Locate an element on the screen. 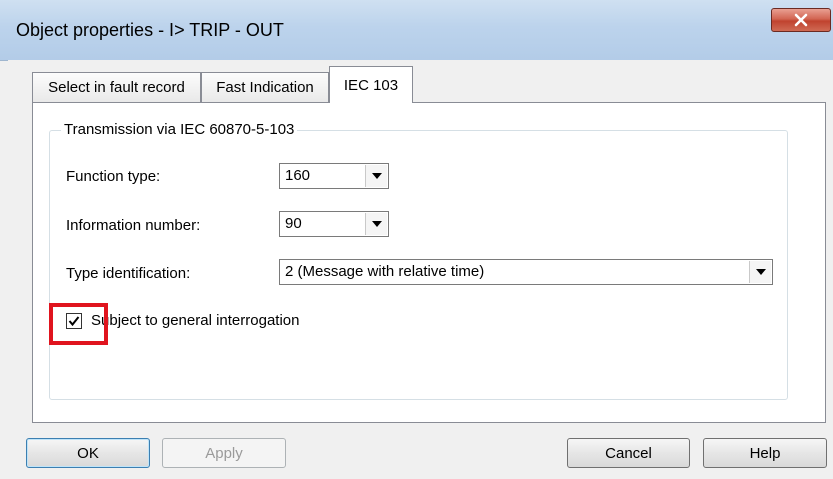 The image size is (833, 479). tab-label: Fast Indication is located at coordinates (265, 87).